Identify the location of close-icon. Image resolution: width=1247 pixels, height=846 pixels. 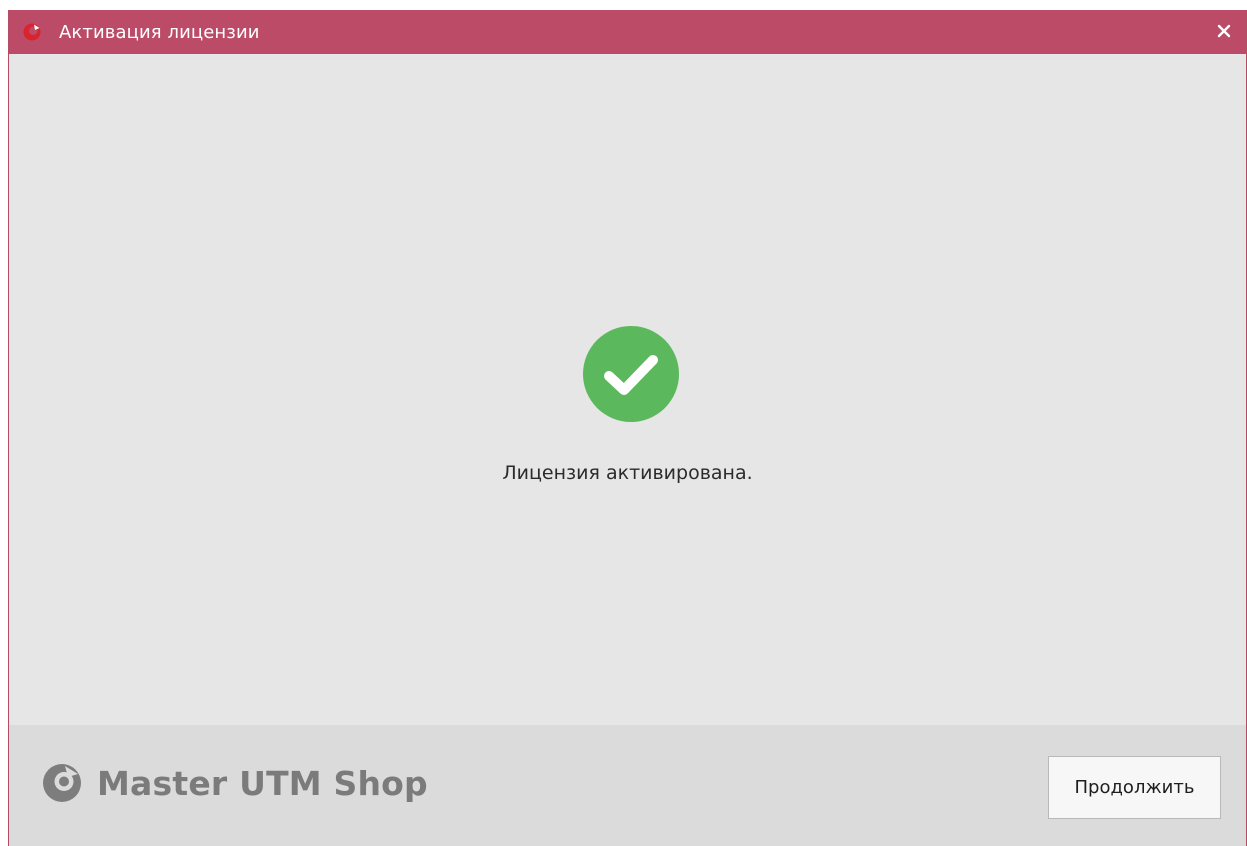
(1224, 32).